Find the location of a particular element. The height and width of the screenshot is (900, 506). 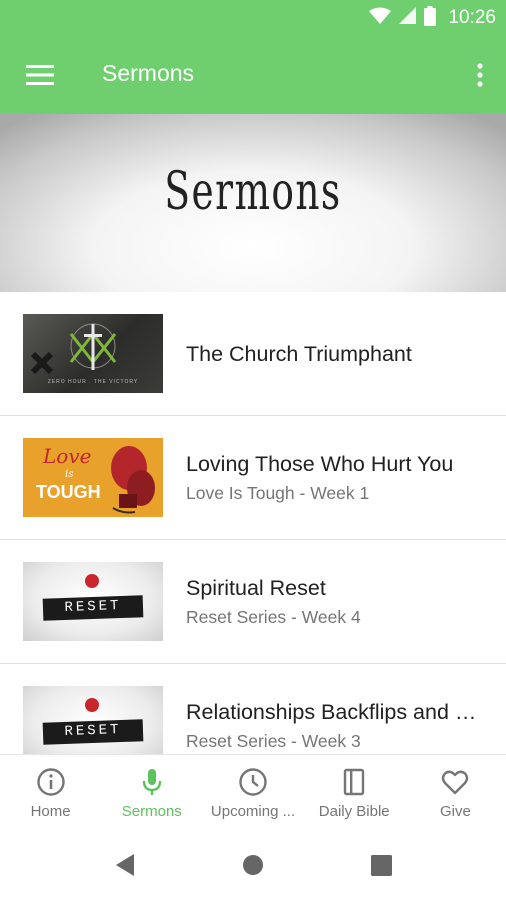

menu-button is located at coordinates (40, 75).